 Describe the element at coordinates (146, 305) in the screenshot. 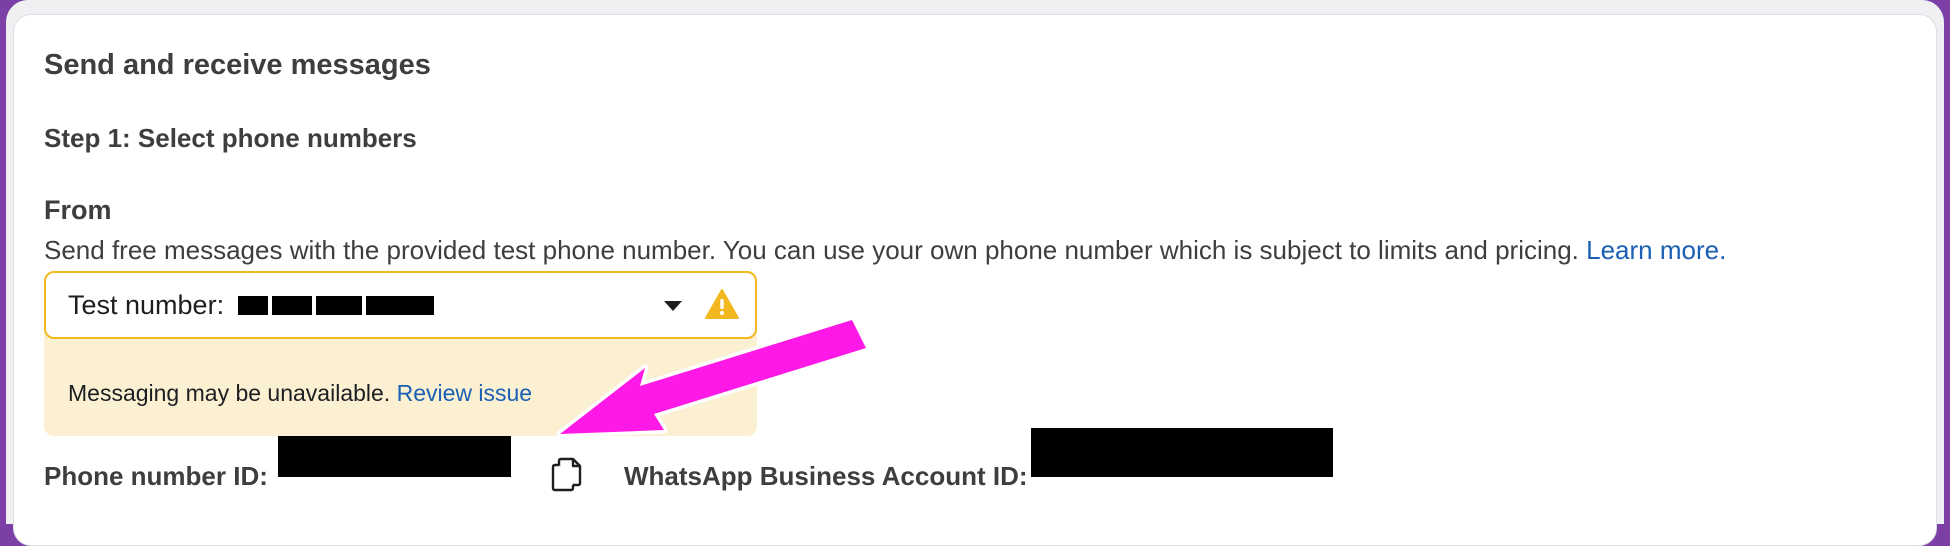

I see `select-label: Test number:` at that location.